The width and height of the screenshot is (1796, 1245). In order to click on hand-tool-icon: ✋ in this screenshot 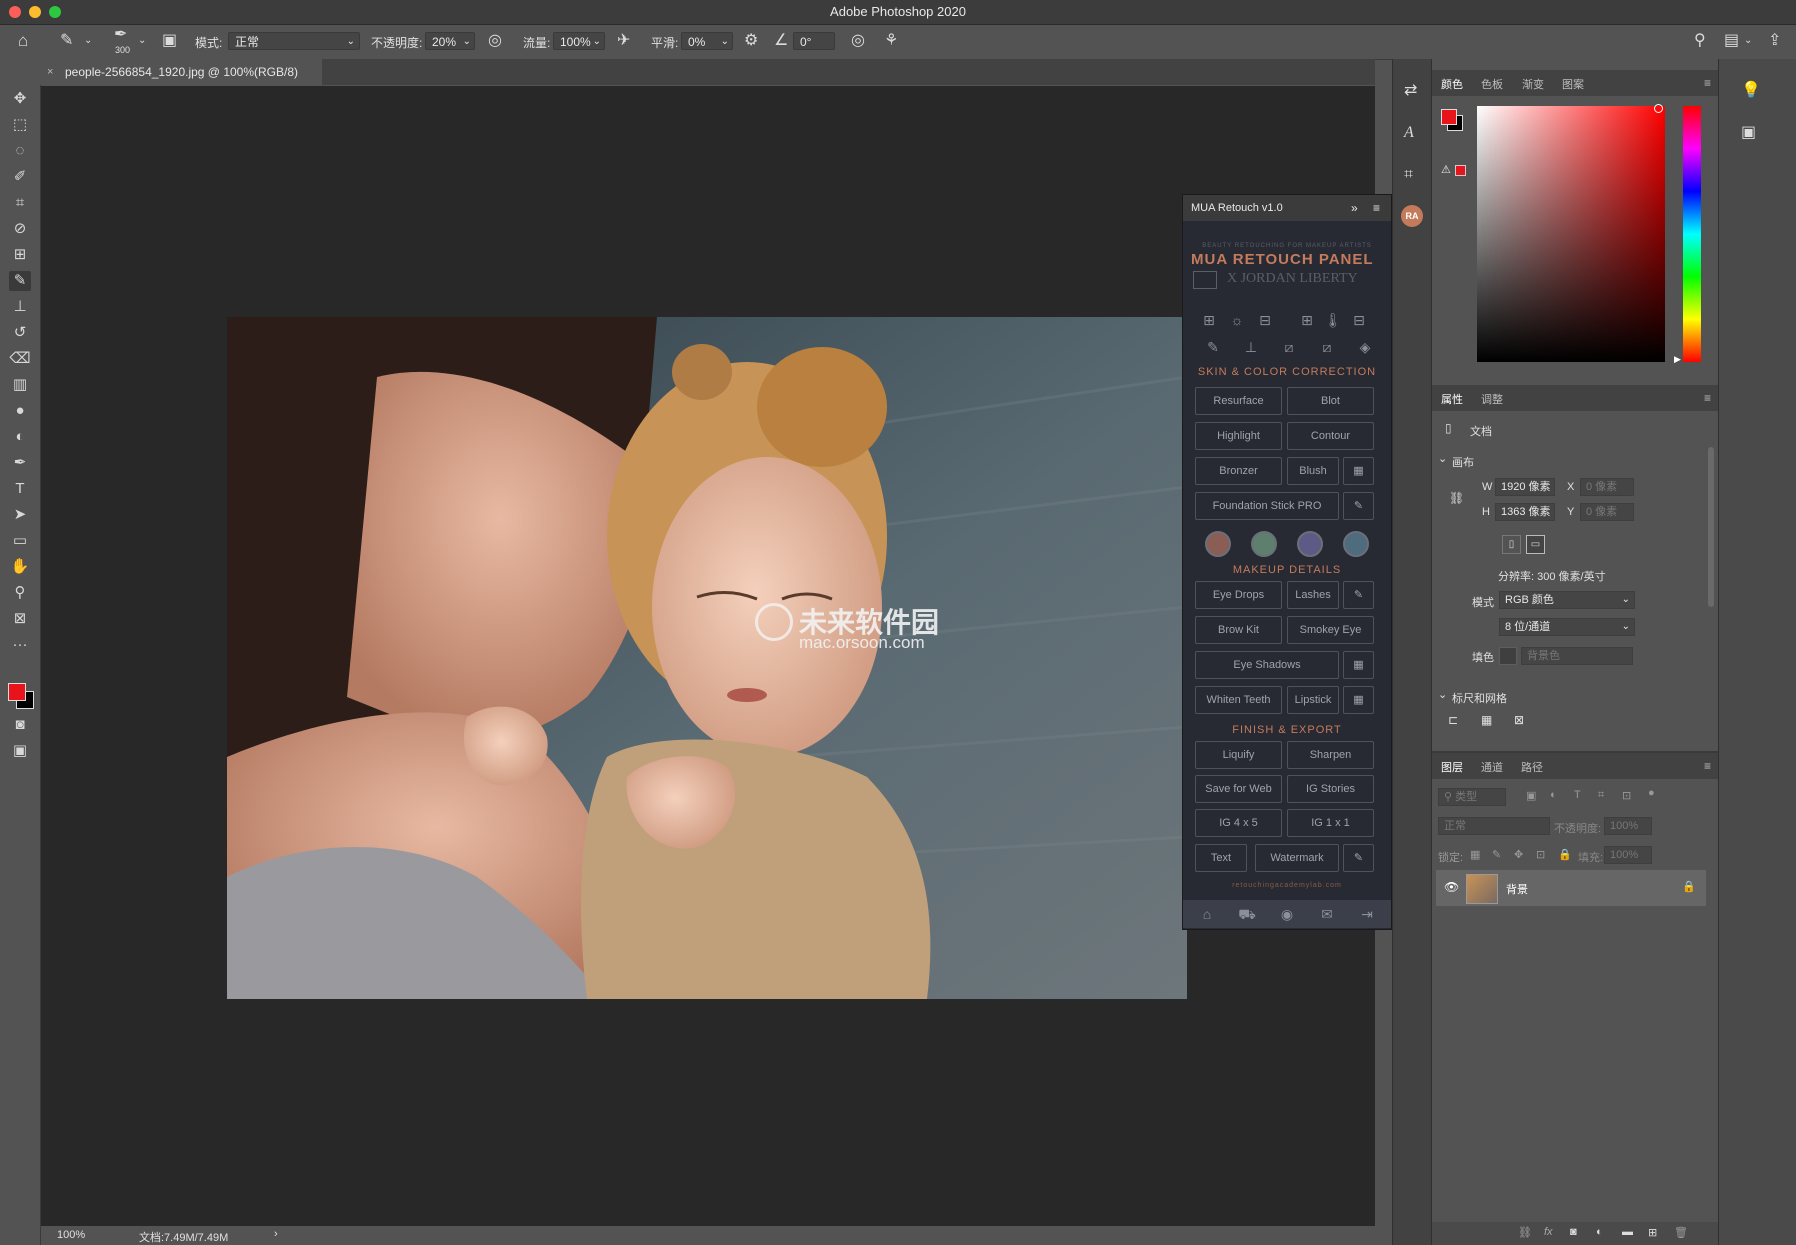, I will do `click(20, 567)`.